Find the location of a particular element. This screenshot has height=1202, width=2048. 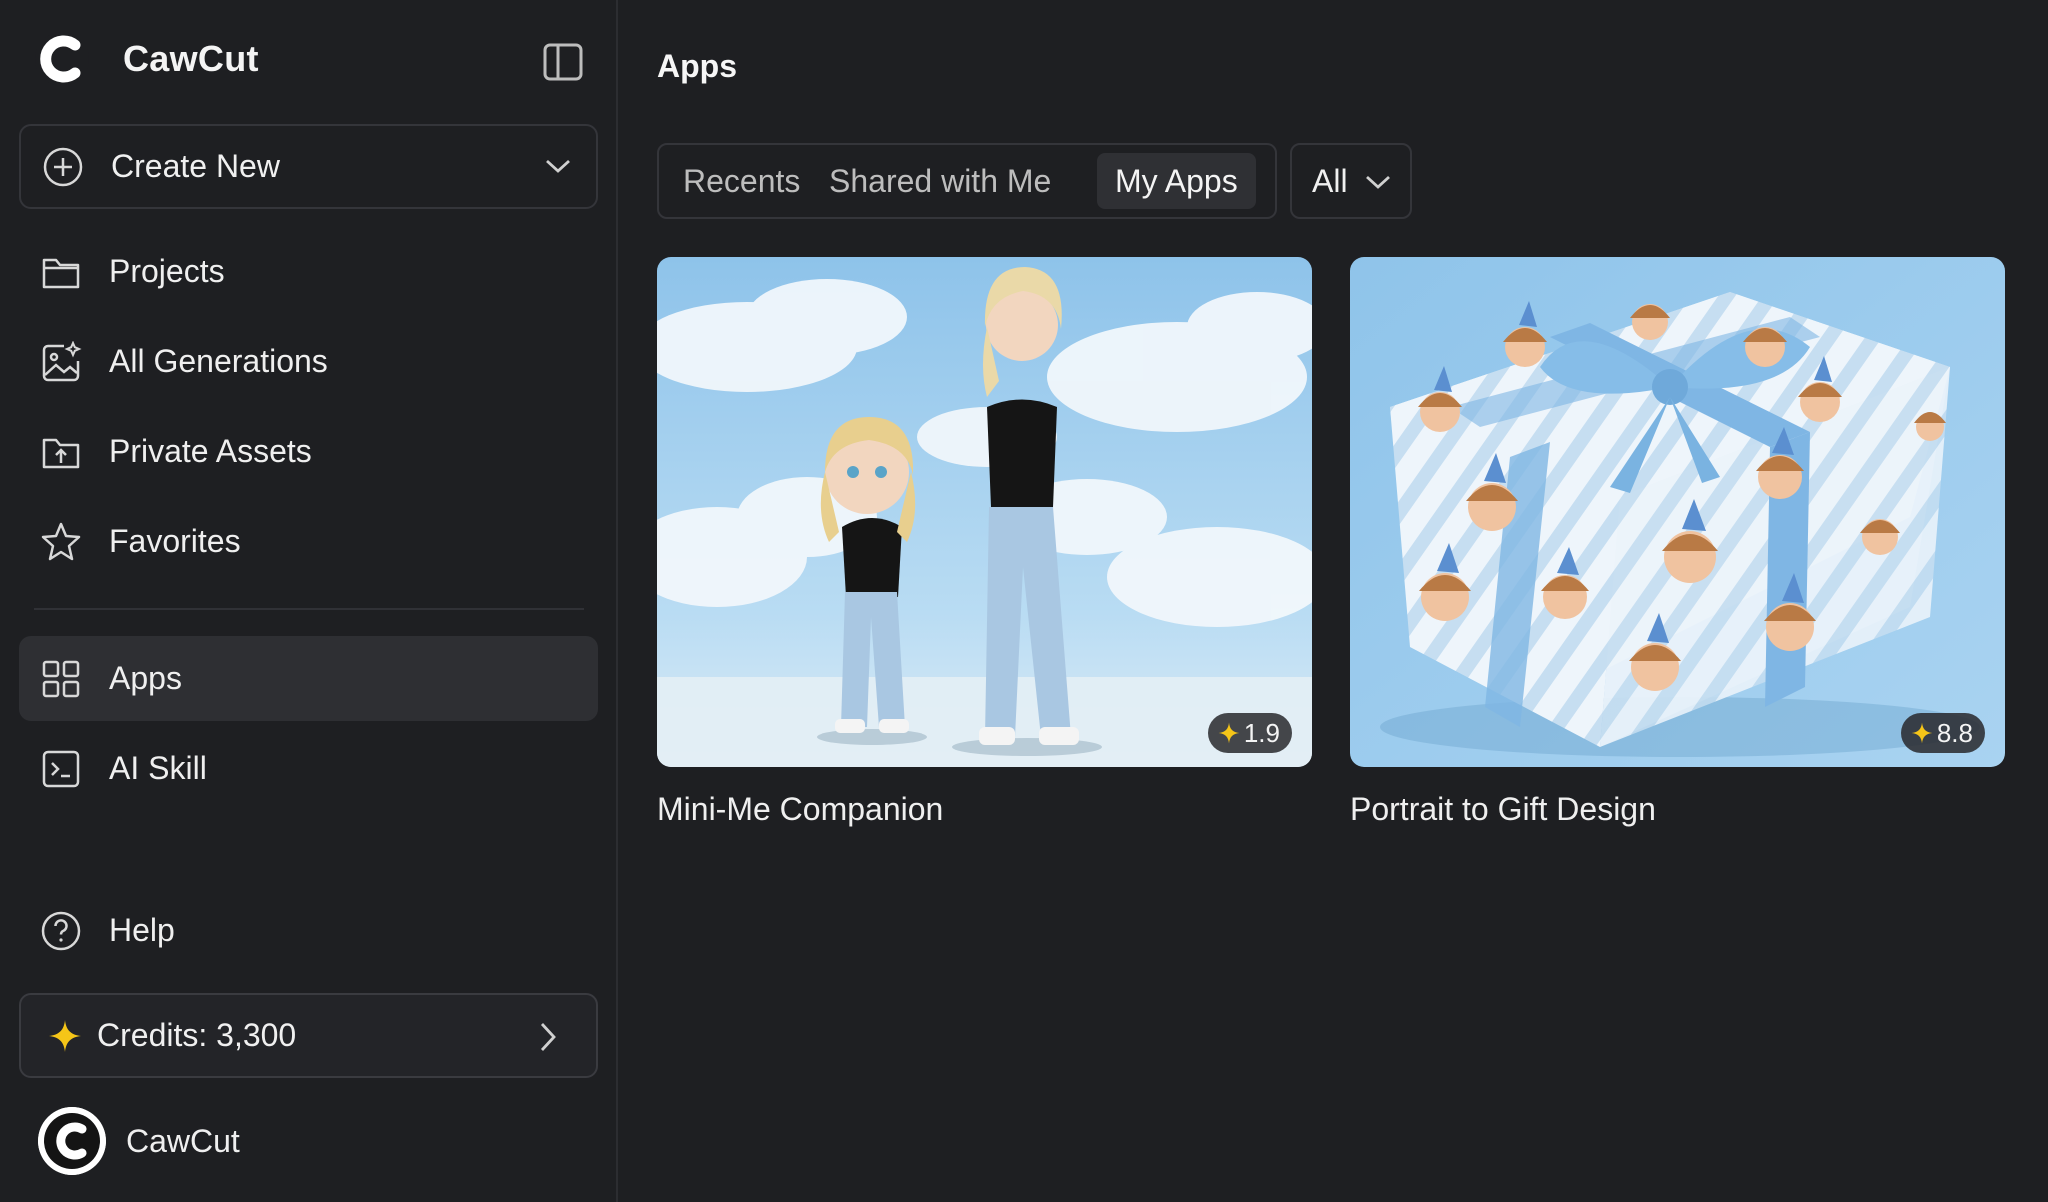

sidebar-item-favorites: Favorites is located at coordinates (308, 541).